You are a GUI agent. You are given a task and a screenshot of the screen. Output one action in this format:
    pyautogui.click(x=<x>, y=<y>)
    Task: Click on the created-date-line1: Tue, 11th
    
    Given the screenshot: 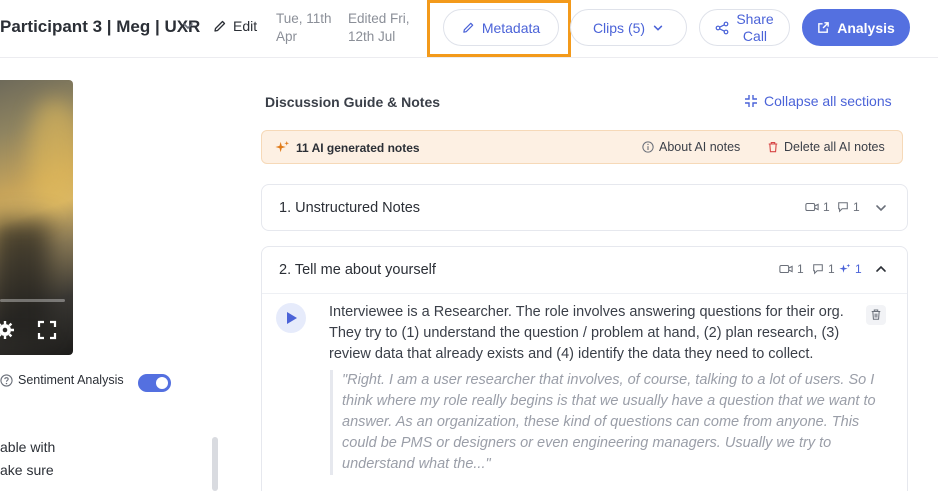 What is the action you would take?
    pyautogui.click(x=304, y=18)
    